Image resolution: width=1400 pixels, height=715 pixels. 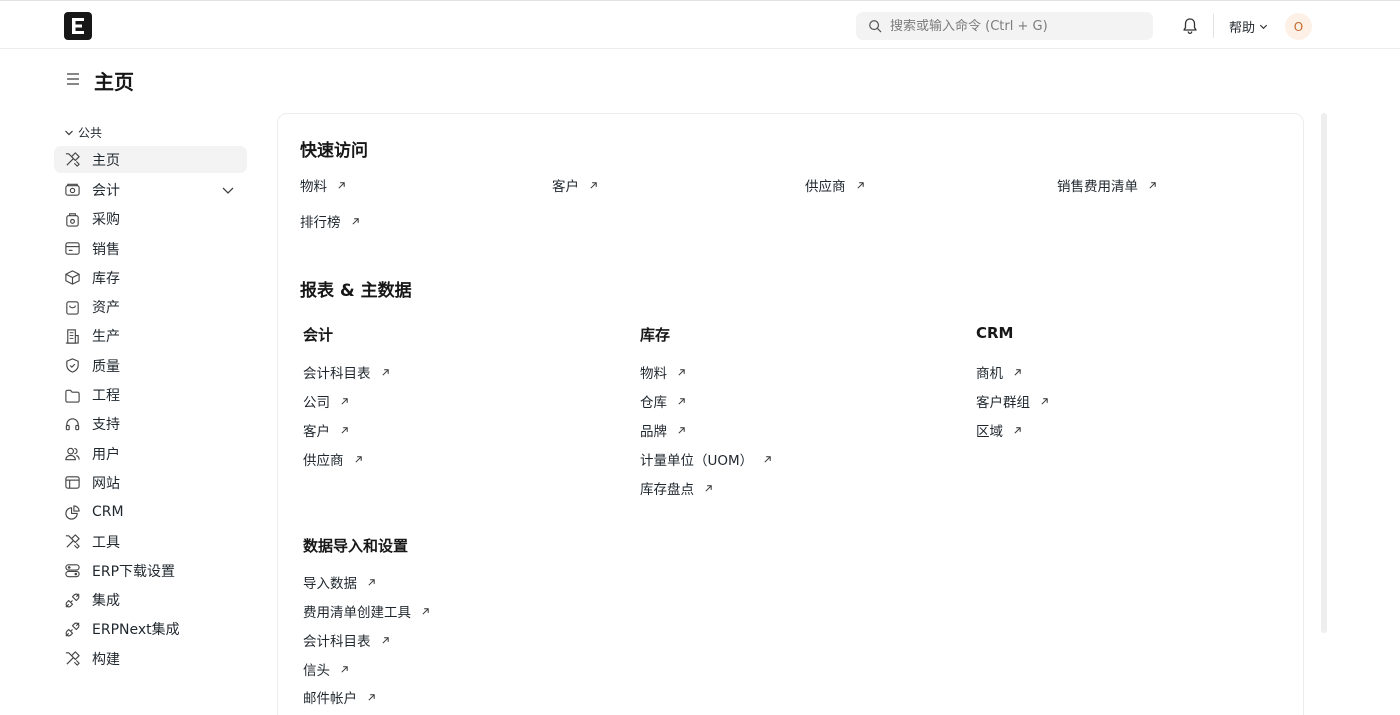 What do you see at coordinates (72, 190) in the screenshot?
I see `accounting-icon` at bounding box center [72, 190].